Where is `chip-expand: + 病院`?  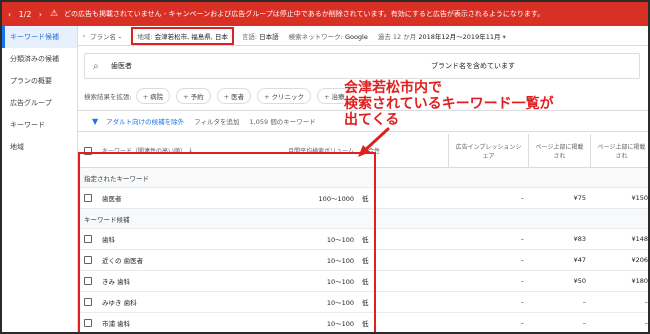
chip-expand: + 病院 is located at coordinates (153, 96).